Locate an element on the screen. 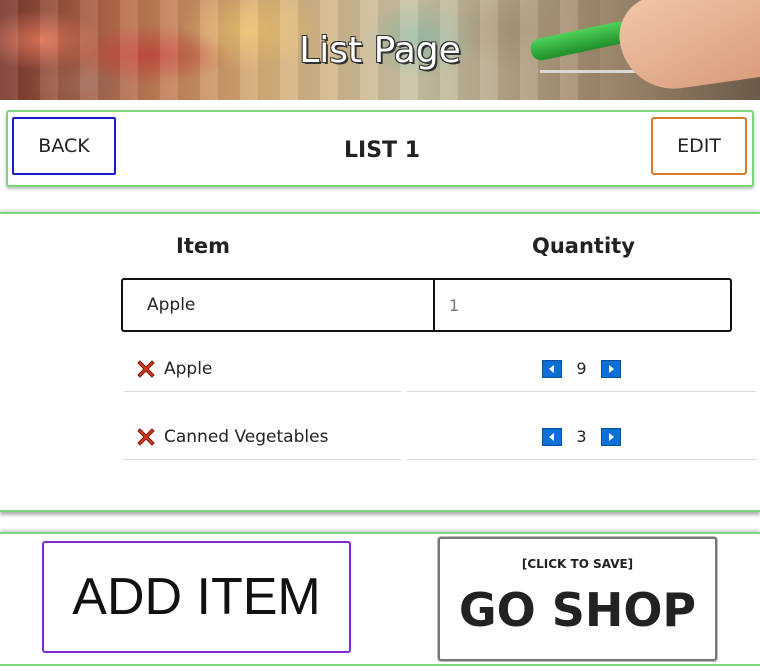  go-shop-hint: [CLICK TO SAVE] is located at coordinates (577, 564).